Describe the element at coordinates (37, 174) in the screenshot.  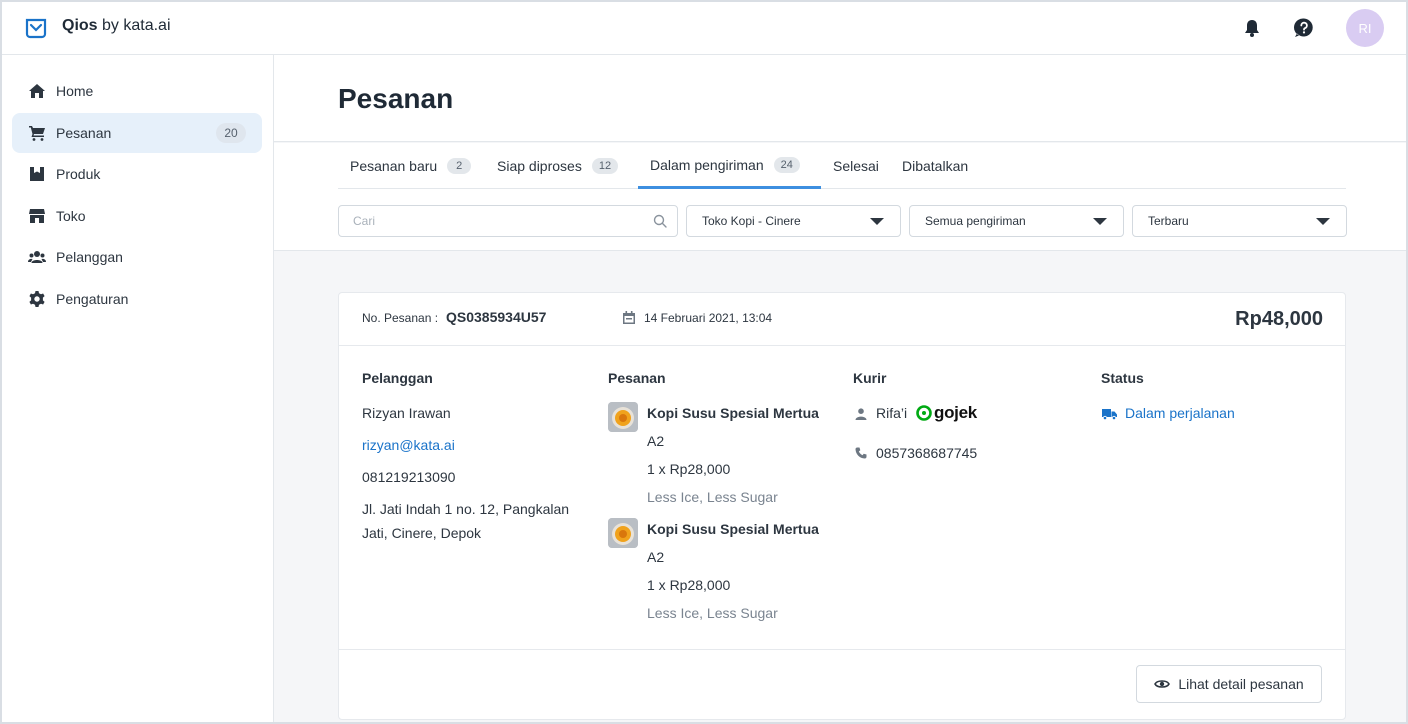
I see `product-icon` at that location.